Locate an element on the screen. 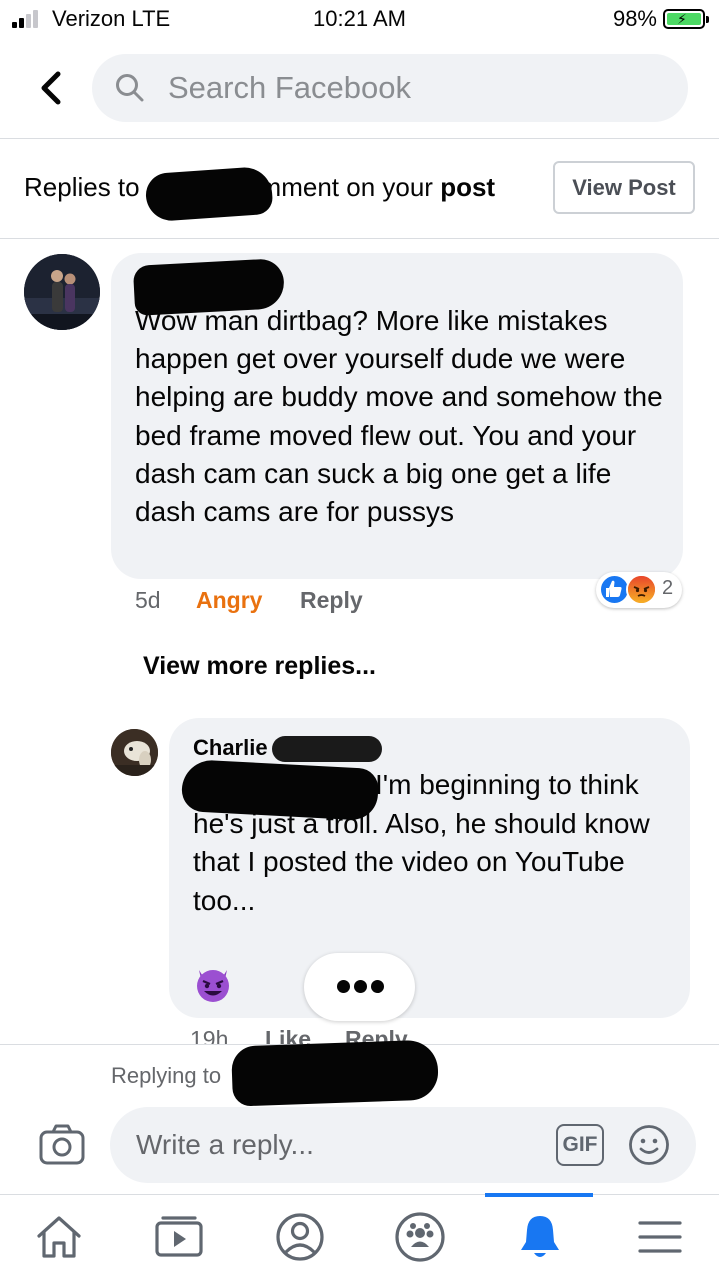  reaction-count: 2 is located at coordinates (668, 588).